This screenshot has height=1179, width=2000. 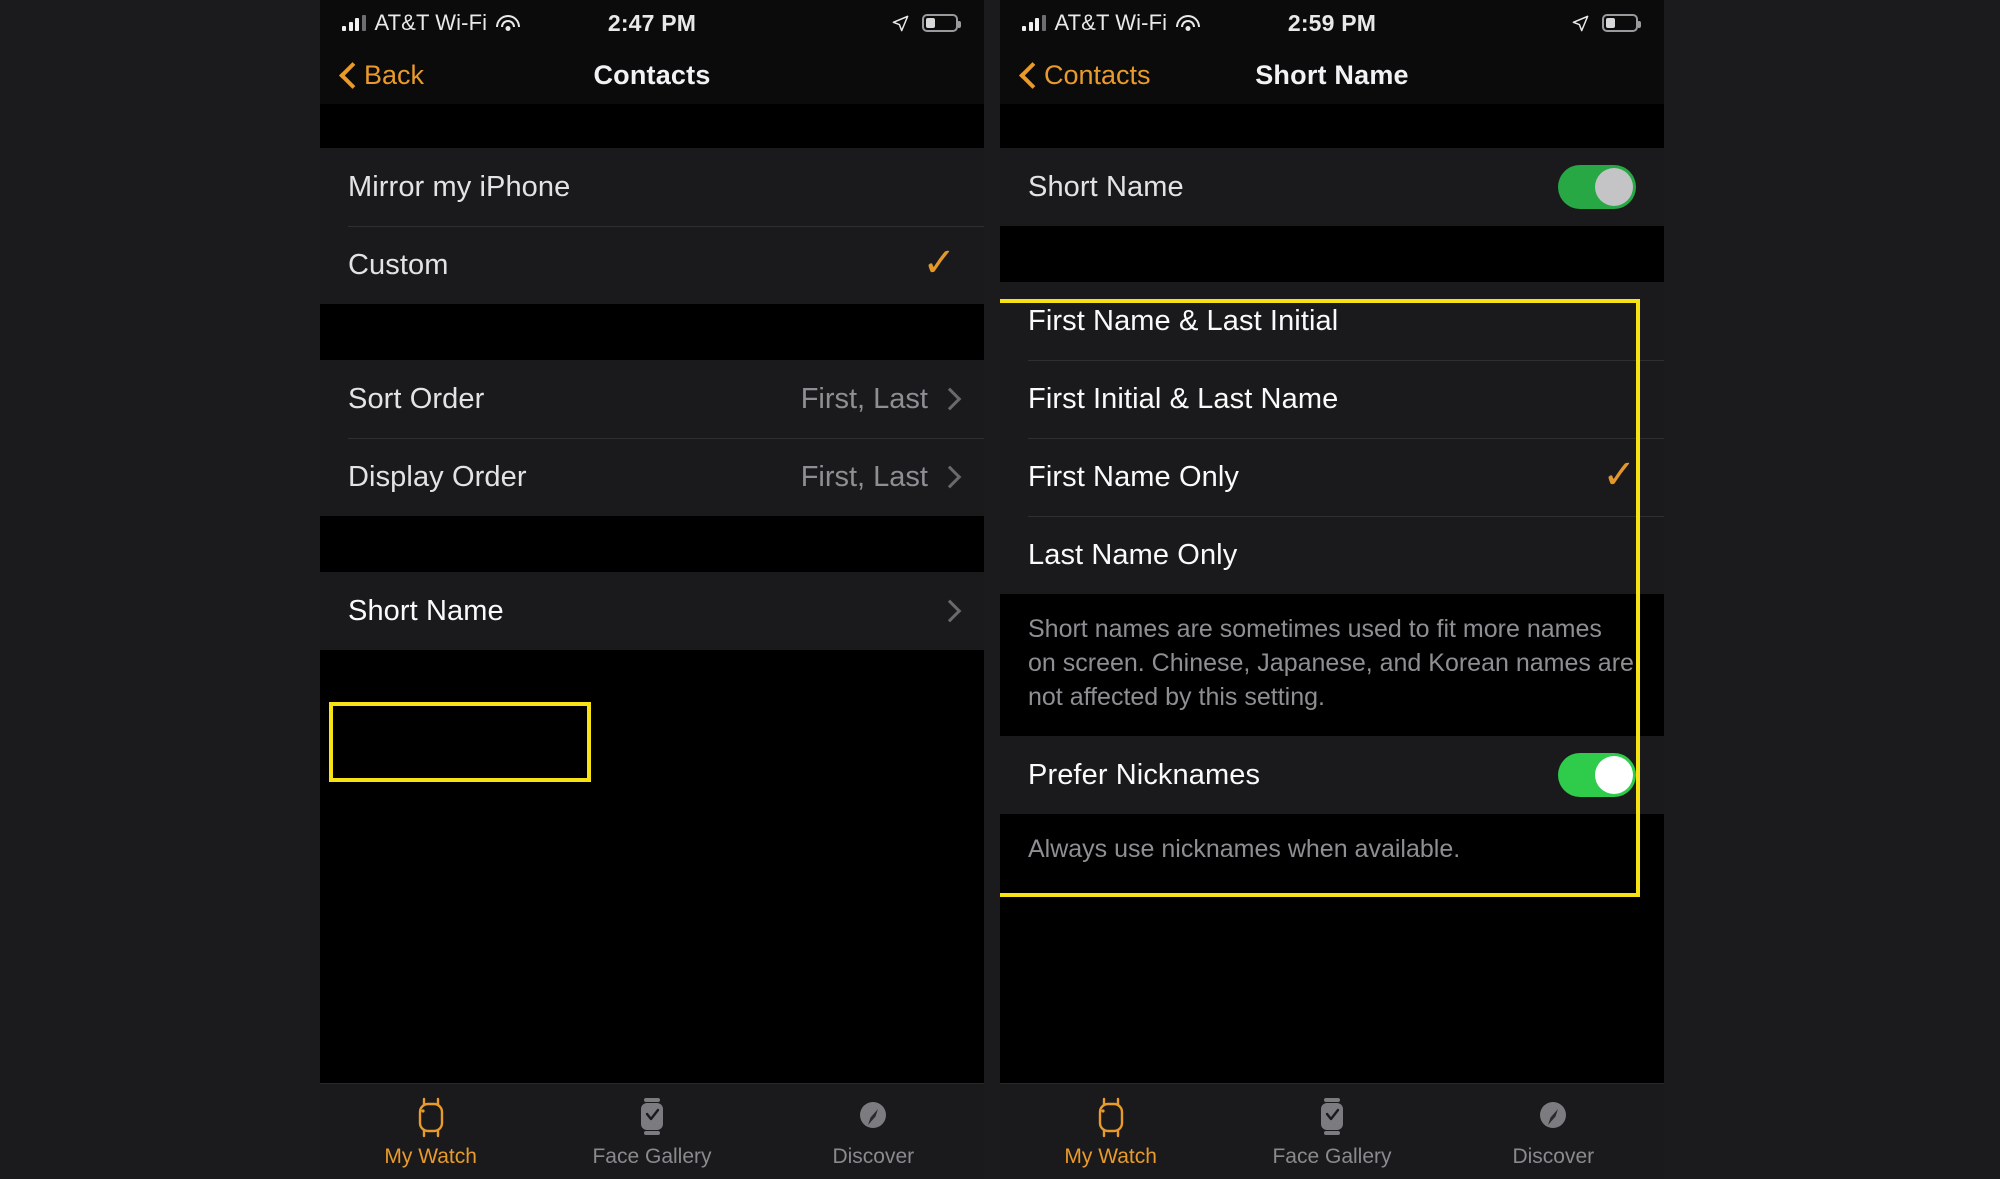 I want to click on row-label: Mirror my iPhone, so click(x=459, y=186).